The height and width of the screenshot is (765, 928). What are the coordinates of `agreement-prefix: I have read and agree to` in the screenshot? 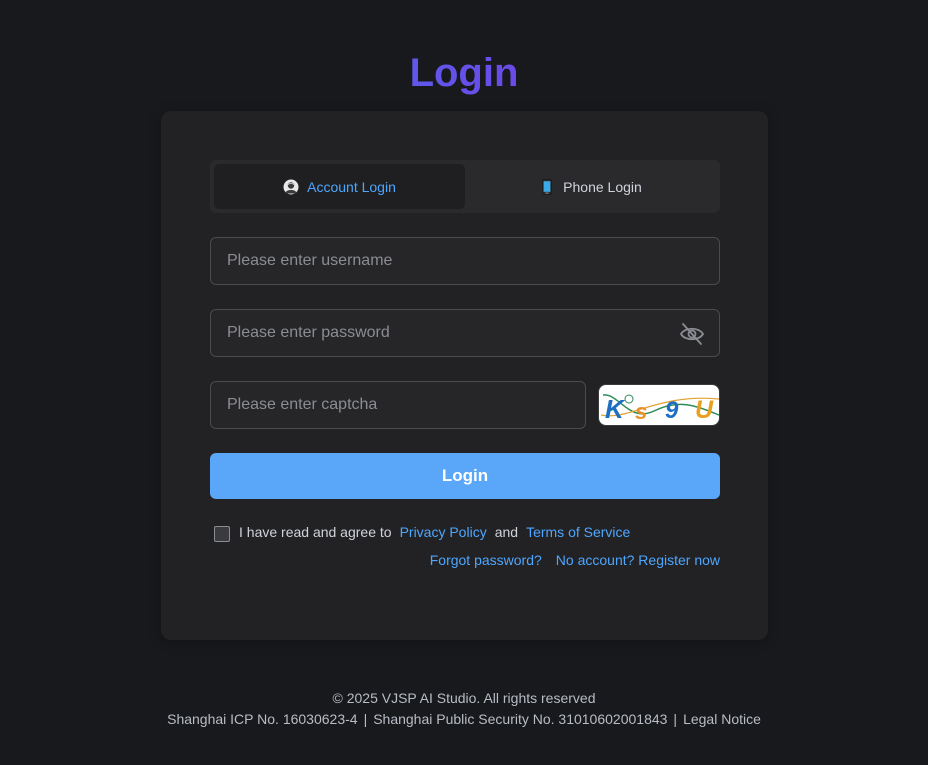 It's located at (315, 532).